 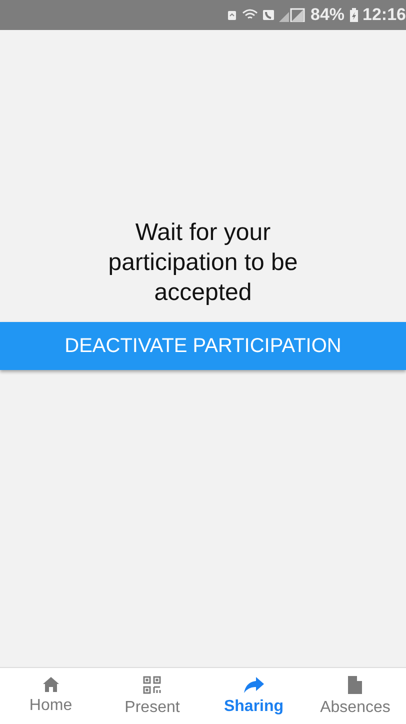 I want to click on wifi-icon, so click(x=250, y=15).